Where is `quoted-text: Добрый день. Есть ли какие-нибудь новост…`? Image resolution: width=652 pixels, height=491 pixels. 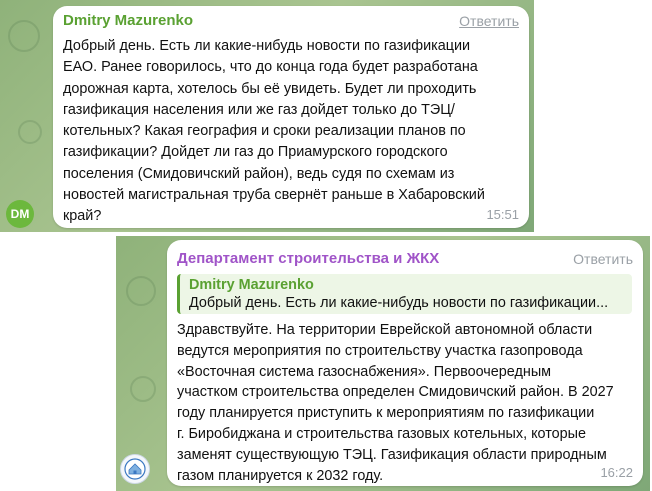
quoted-text: Добрый день. Есть ли какие-нибудь новост… is located at coordinates (399, 303).